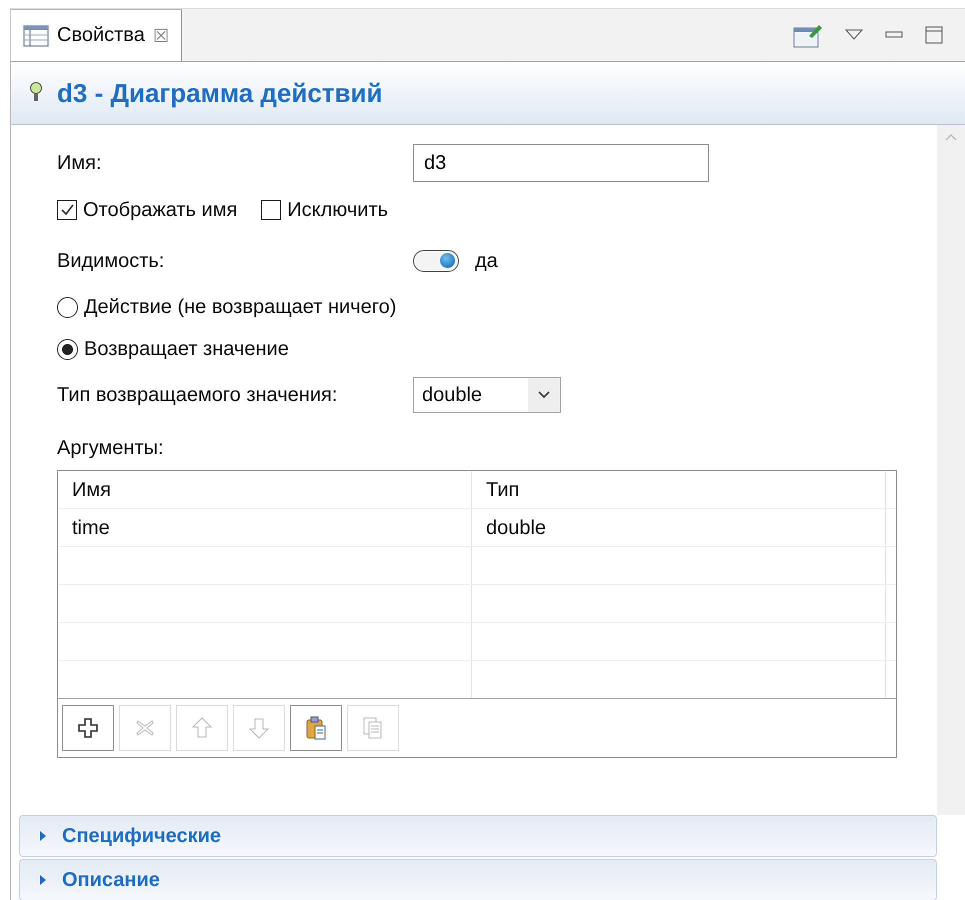 The width and height of the screenshot is (965, 900). Describe the element at coordinates (854, 35) in the screenshot. I see `view-menu-icon` at that location.